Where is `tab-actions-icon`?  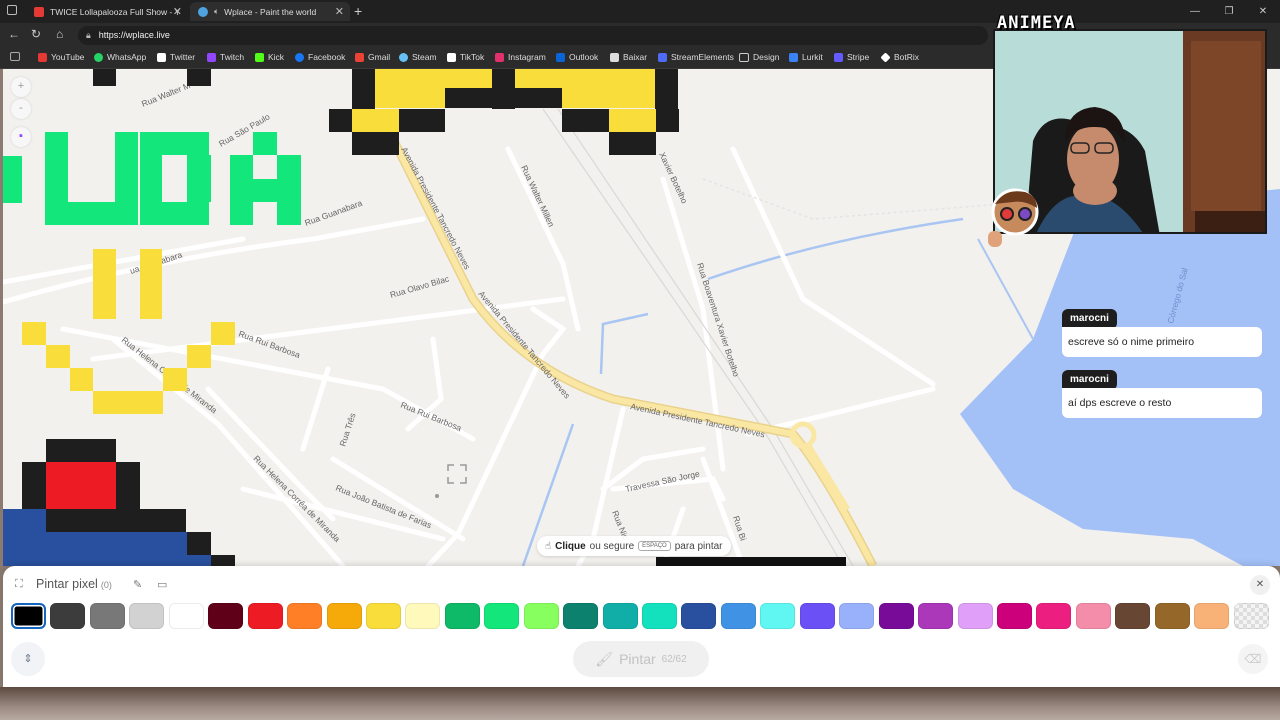
tab-actions-icon is located at coordinates (12, 10).